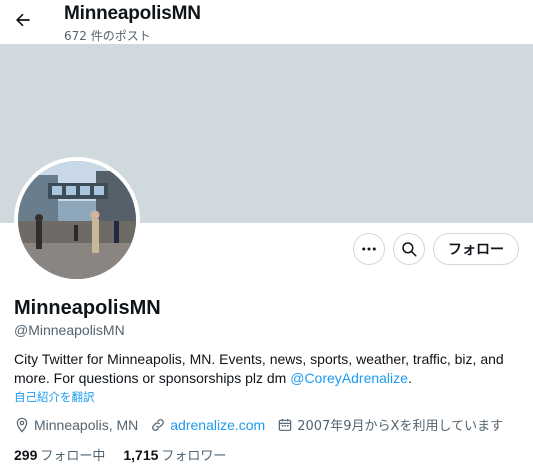  What do you see at coordinates (86, 424) in the screenshot?
I see `location-text: Minneapolis, MN` at bounding box center [86, 424].